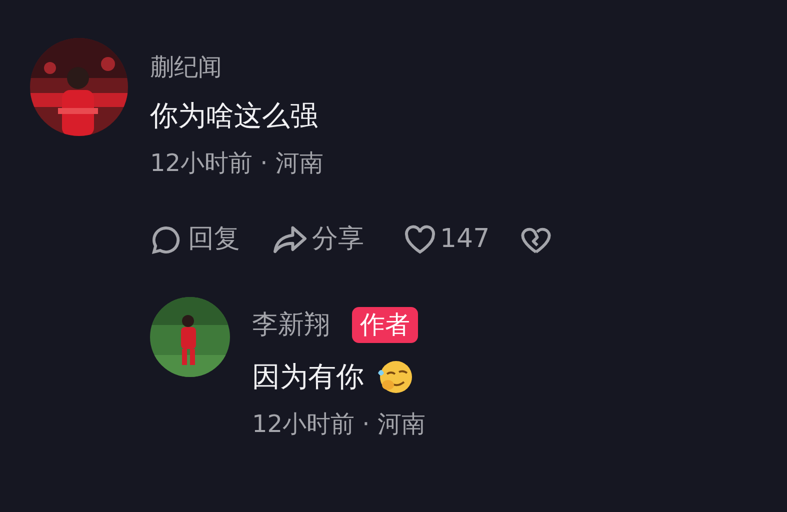  What do you see at coordinates (420, 239) in the screenshot?
I see `heart-icon` at bounding box center [420, 239].